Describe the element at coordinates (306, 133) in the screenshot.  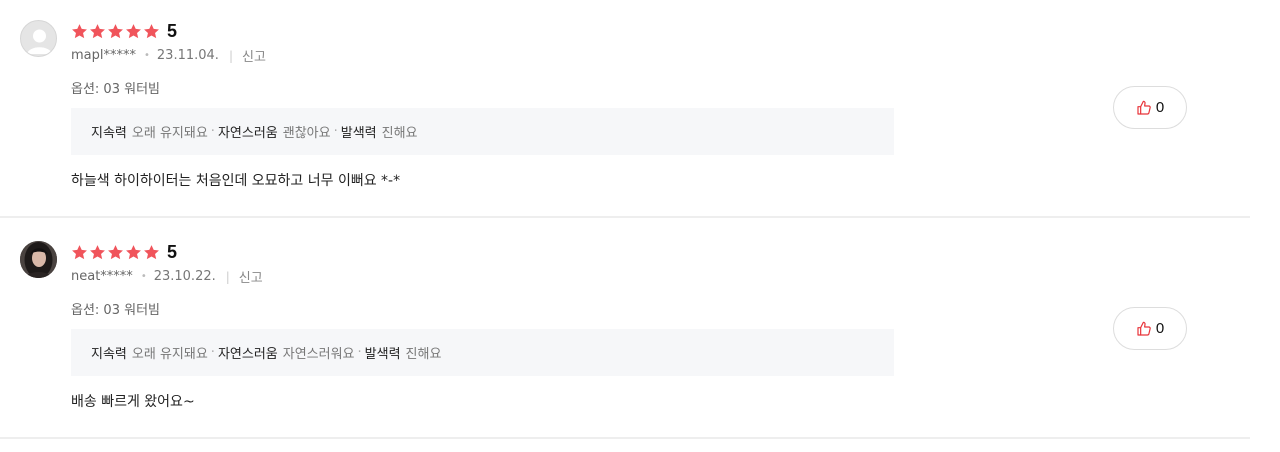
I see `attribute-value: 괜찮아요` at that location.